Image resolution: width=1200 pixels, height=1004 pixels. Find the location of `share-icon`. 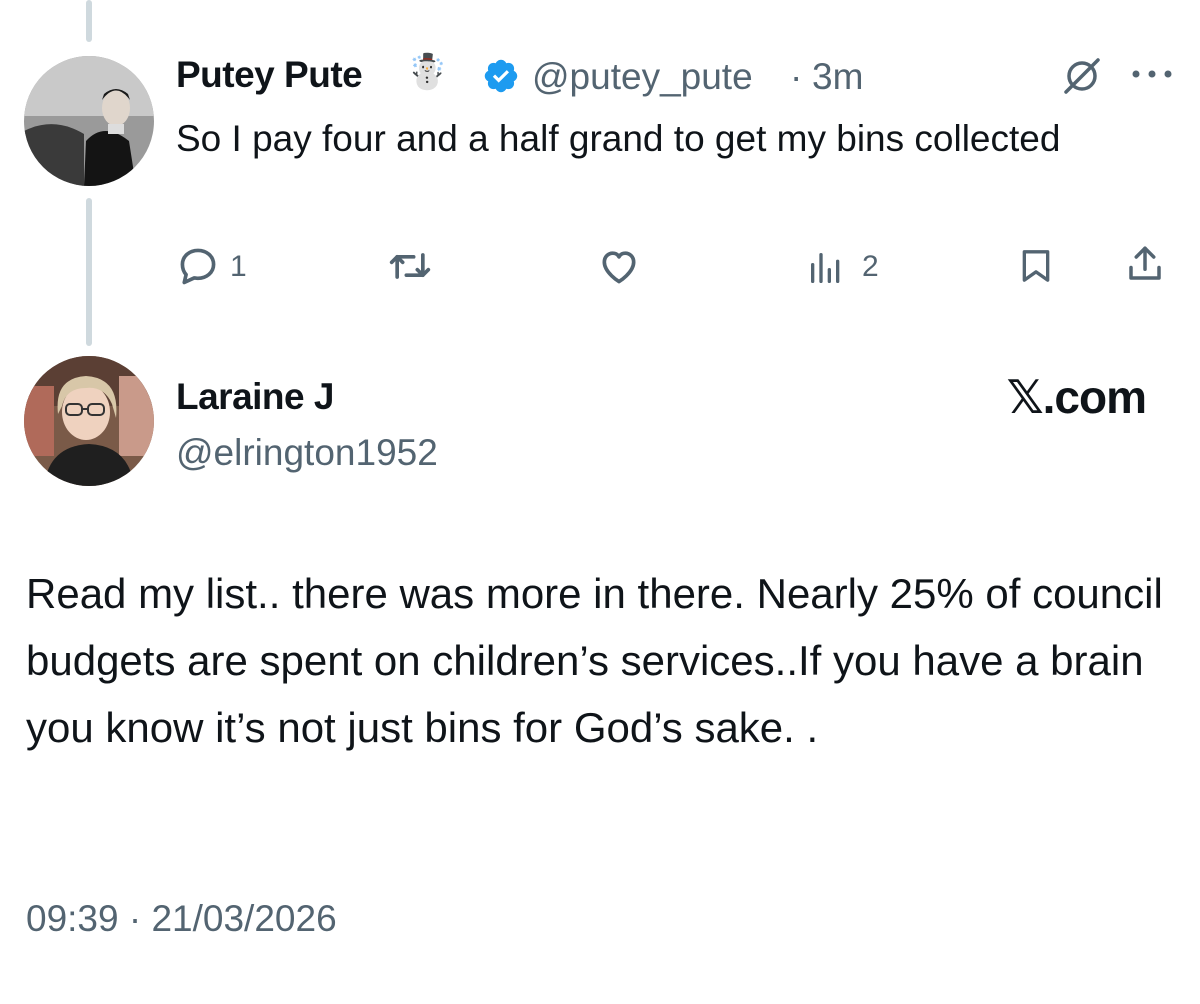

share-icon is located at coordinates (1145, 264).